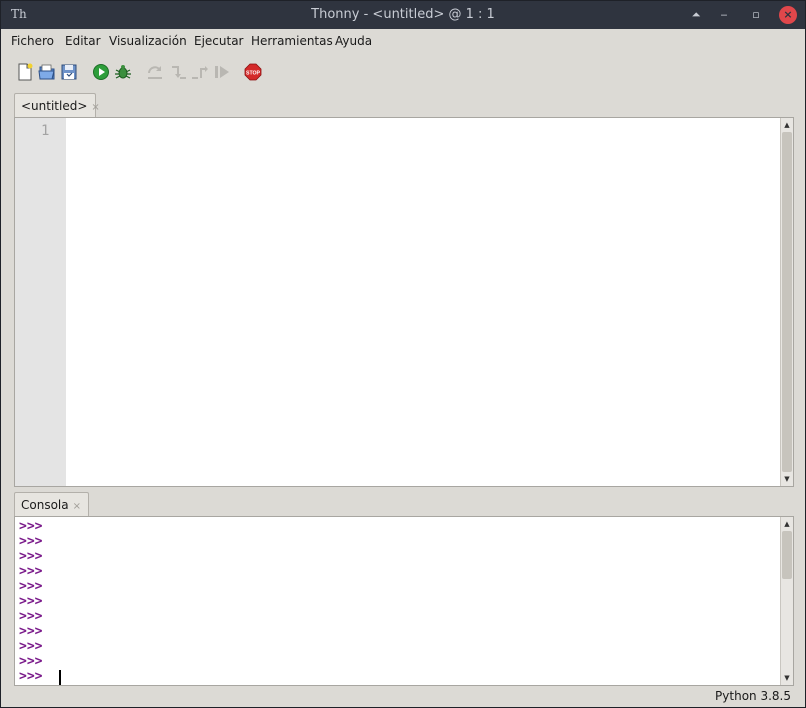 This screenshot has height=708, width=806. I want to click on resume-icon, so click(222, 72).